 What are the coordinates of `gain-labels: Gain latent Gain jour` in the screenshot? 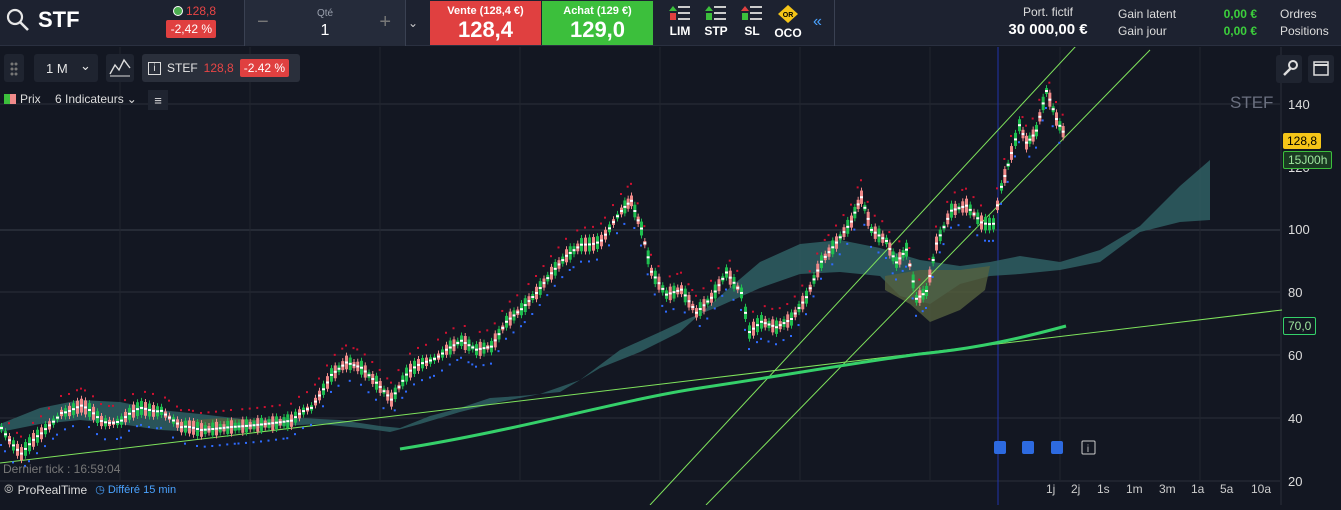 It's located at (1147, 23).